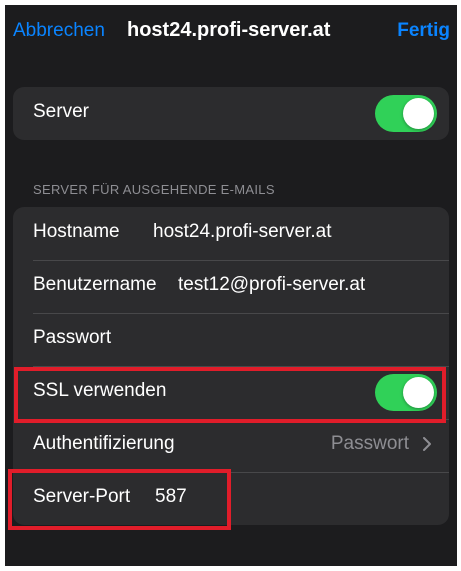  What do you see at coordinates (427, 444) in the screenshot?
I see `chevron-right-icon` at bounding box center [427, 444].